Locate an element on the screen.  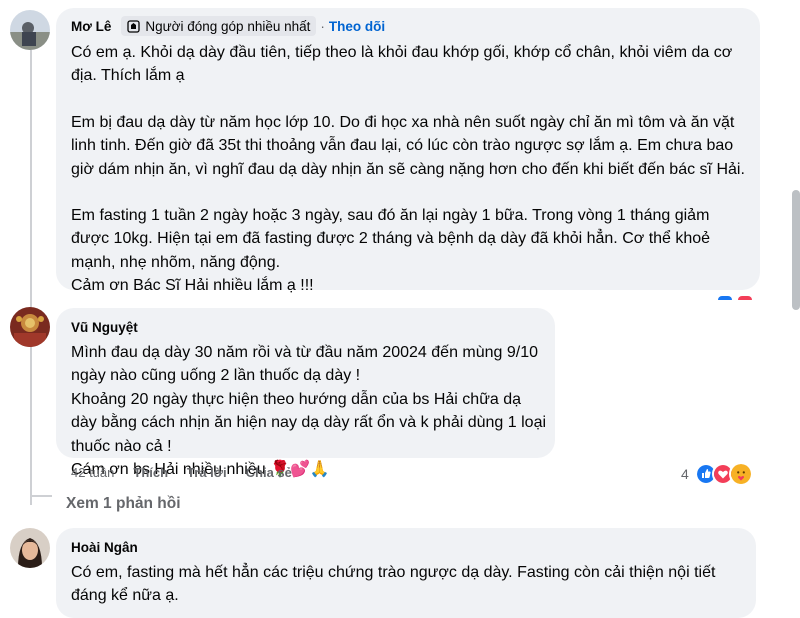
reaction-summary: 4 is located at coordinates (717, 474).